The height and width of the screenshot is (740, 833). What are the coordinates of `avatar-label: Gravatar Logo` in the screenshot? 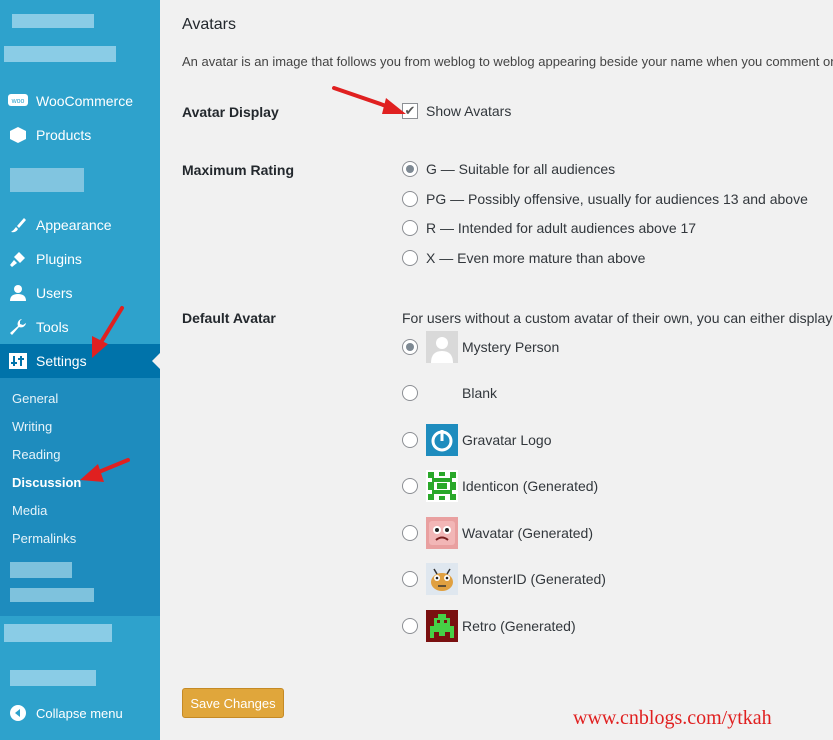 It's located at (507, 440).